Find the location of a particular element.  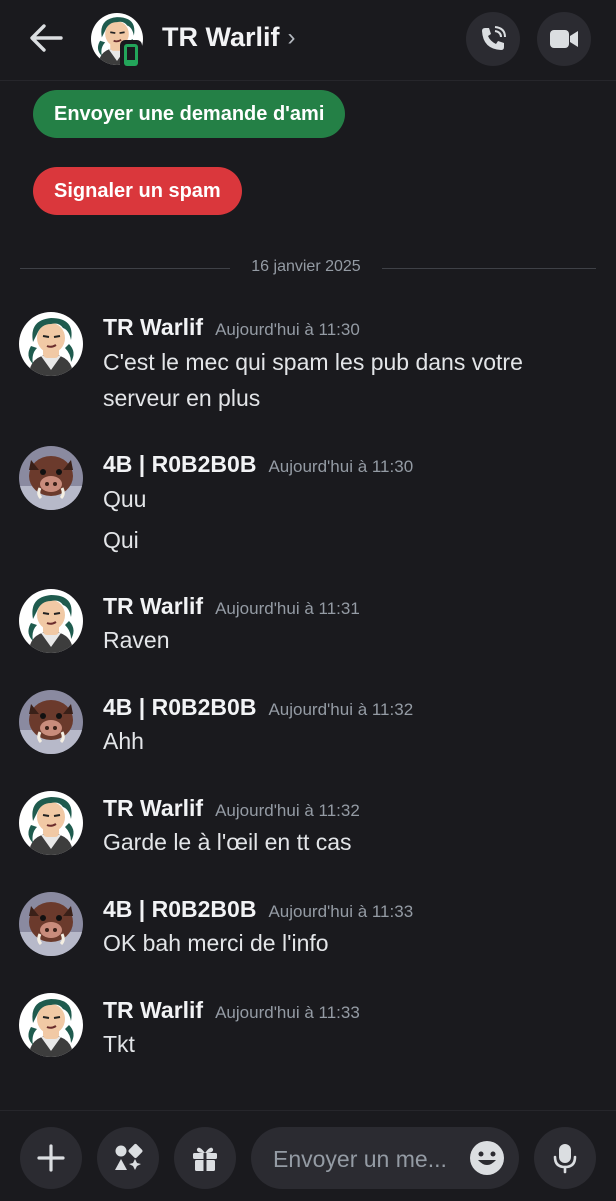

voice-message-button is located at coordinates (565, 1158).